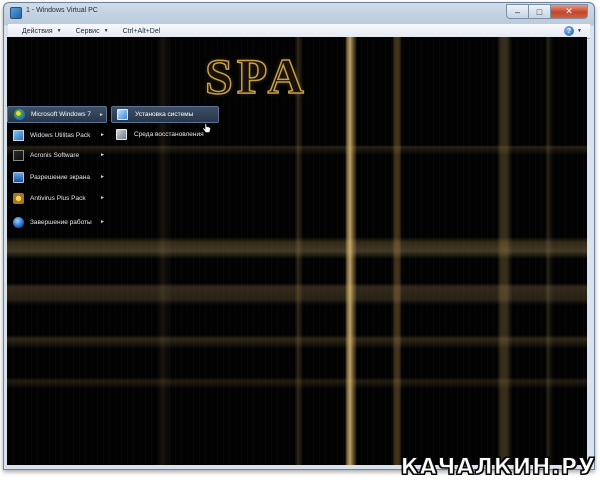 This screenshot has width=600, height=482. What do you see at coordinates (87, 31) in the screenshot?
I see `service-menu-label: Сервис` at bounding box center [87, 31].